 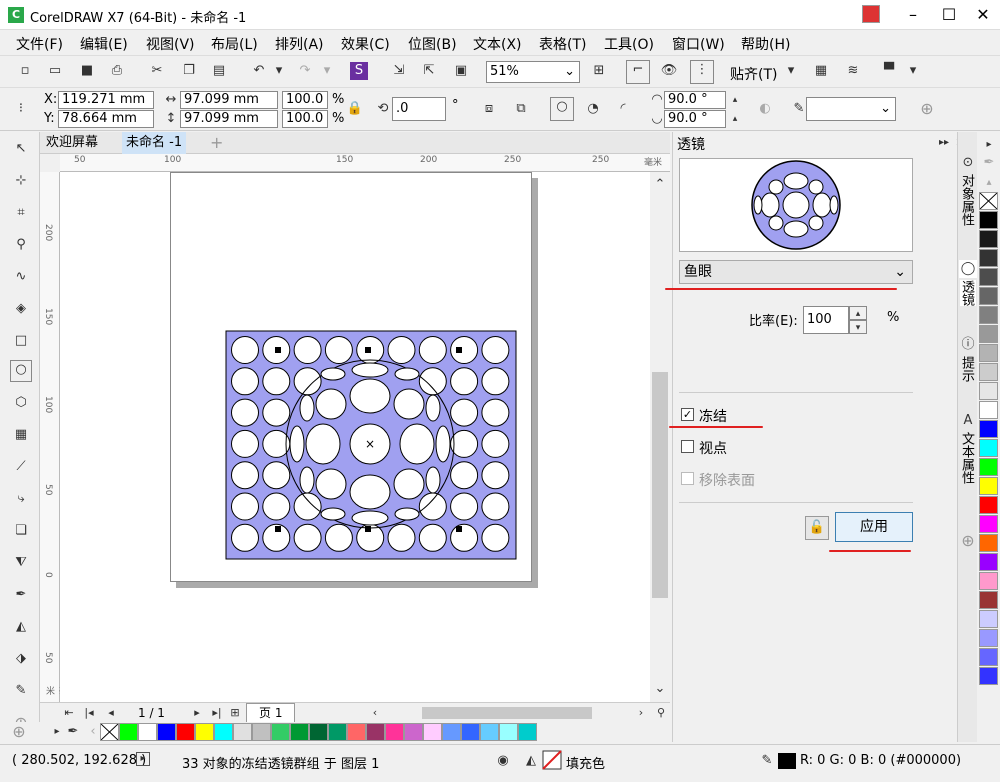 What do you see at coordinates (521, 109) in the screenshot?
I see `mirror-vertical-icon: ⧉` at bounding box center [521, 109].